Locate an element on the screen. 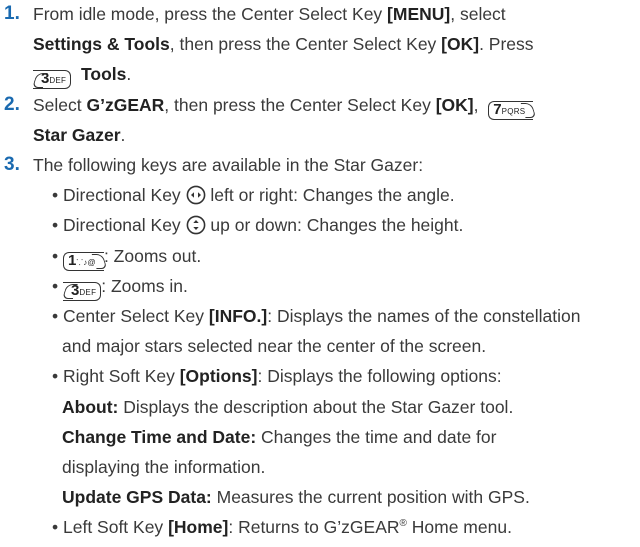 Image resolution: width=640 pixels, height=547 pixels. info-key-label: [INFO.] is located at coordinates (238, 316).